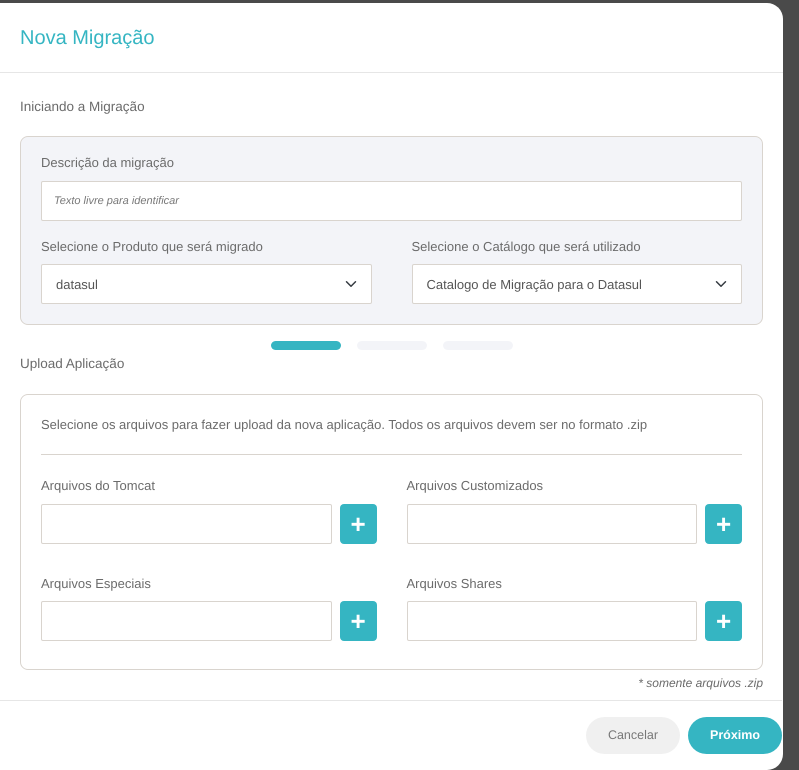 The width and height of the screenshot is (799, 770). Describe the element at coordinates (527, 247) in the screenshot. I see `field-label: Selecione o Catálogo que será utilizado` at that location.